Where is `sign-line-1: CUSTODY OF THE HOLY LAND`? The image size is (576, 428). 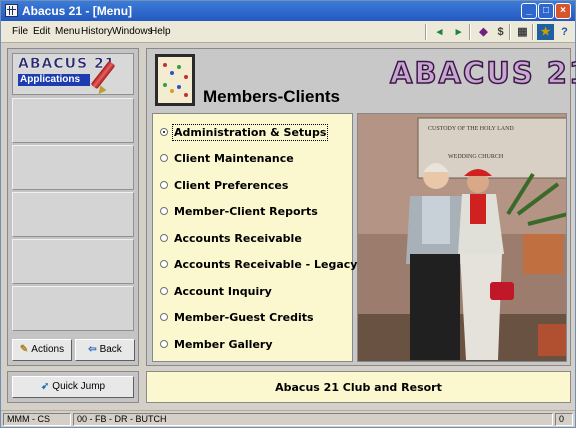
sign-line-1: CUSTODY OF THE HOLY LAND is located at coordinates (471, 129).